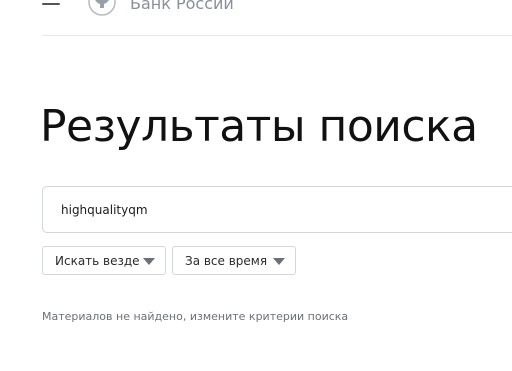  I want to click on menu-bar, so click(51, 4).